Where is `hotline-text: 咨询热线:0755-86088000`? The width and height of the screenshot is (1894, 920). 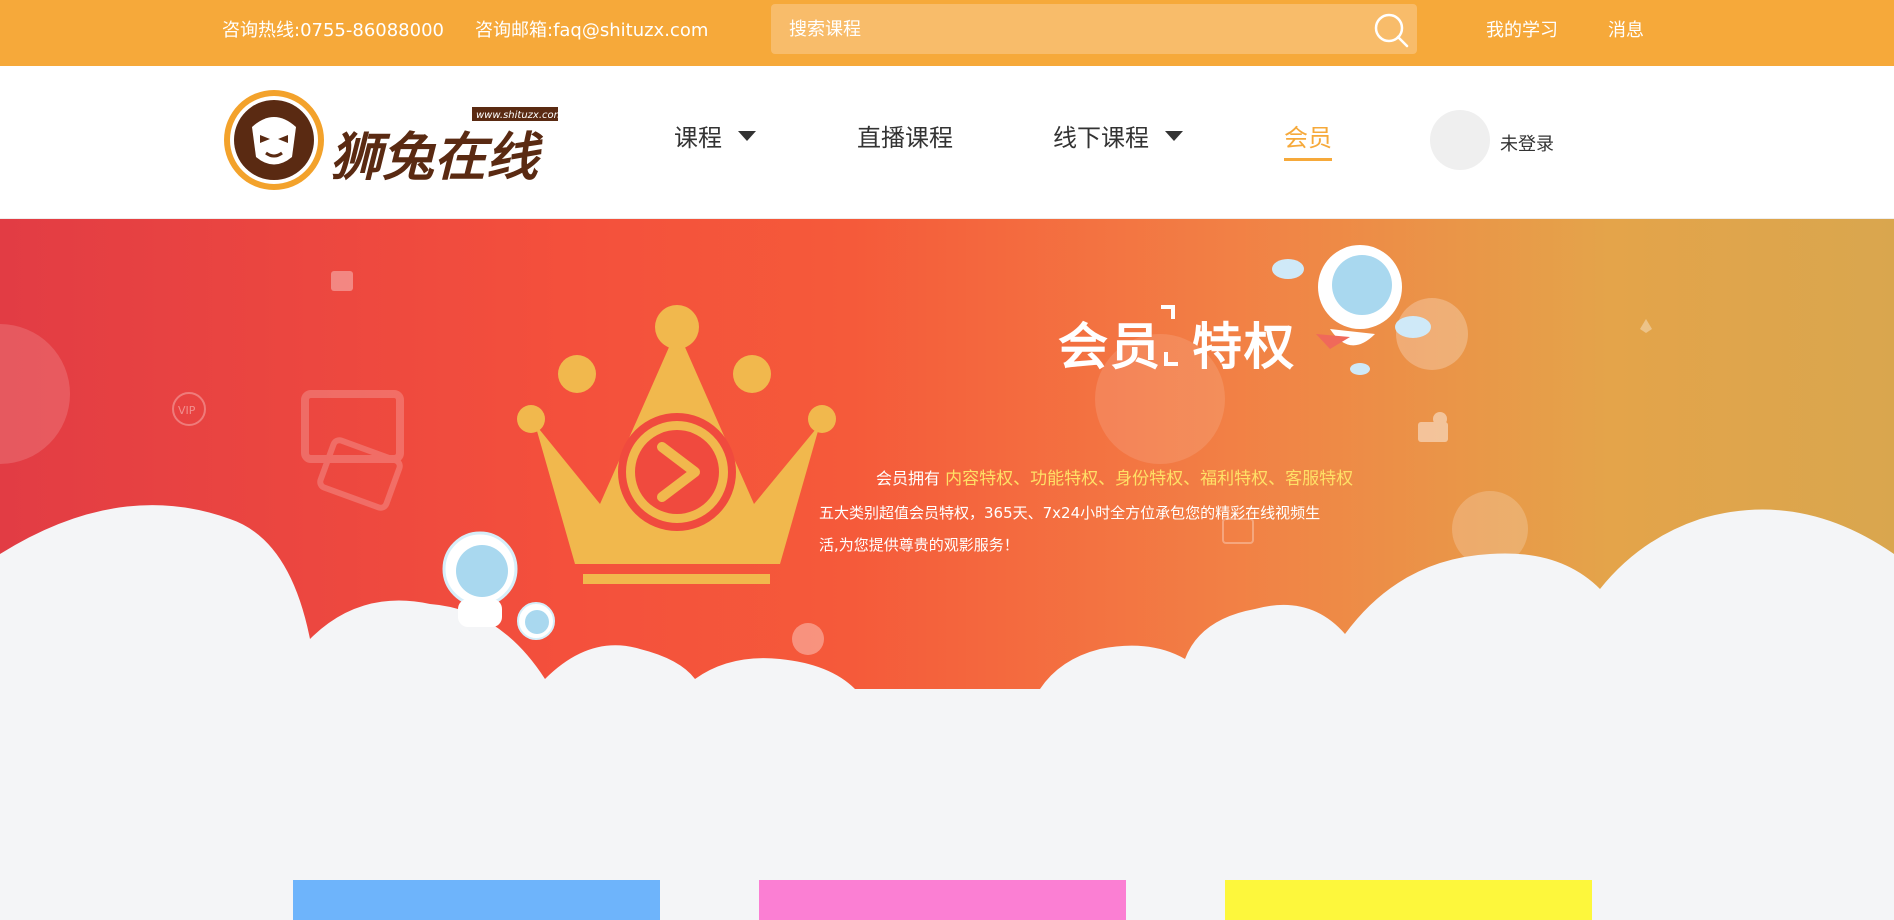
hotline-text: 咨询热线:0755-86088000 is located at coordinates (333, 30).